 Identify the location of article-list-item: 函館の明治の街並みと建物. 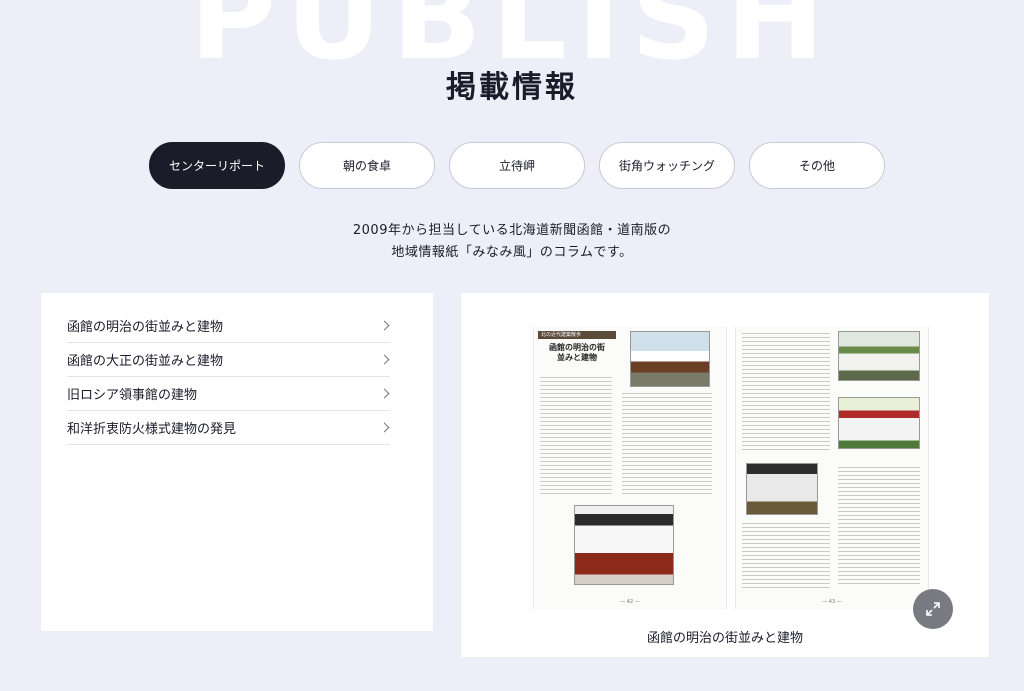
(228, 326).